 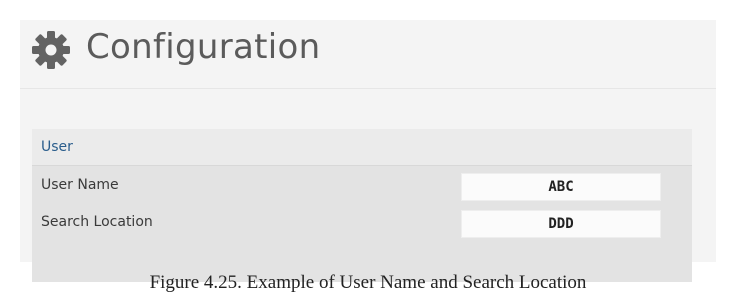 I want to click on section-title-user: User, so click(x=57, y=147).